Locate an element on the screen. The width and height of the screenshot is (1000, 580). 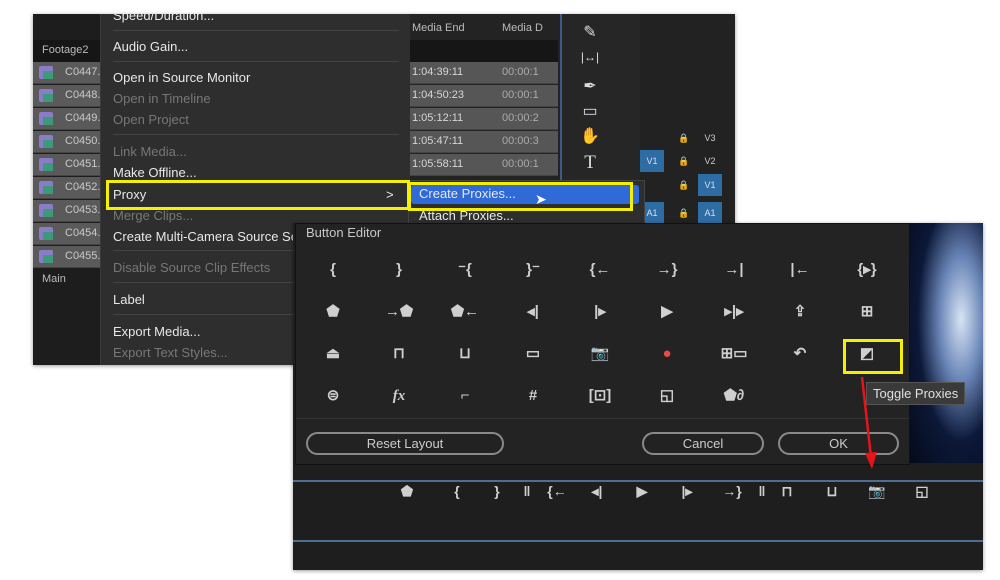
button-editor-icon: |← is located at coordinates (800, 270).